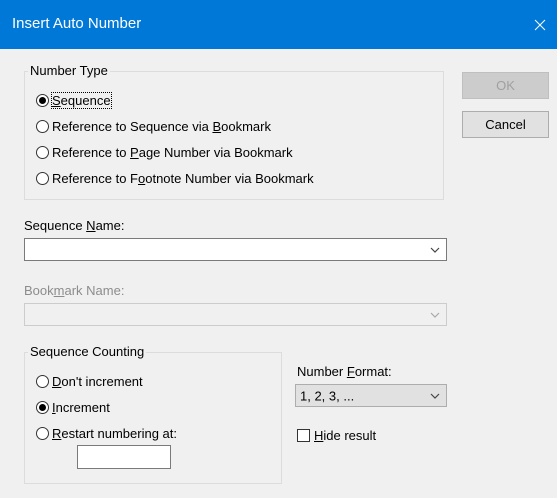 The height and width of the screenshot is (498, 557). What do you see at coordinates (42, 126) in the screenshot?
I see `radio-ref-sequence-bookmark-button` at bounding box center [42, 126].